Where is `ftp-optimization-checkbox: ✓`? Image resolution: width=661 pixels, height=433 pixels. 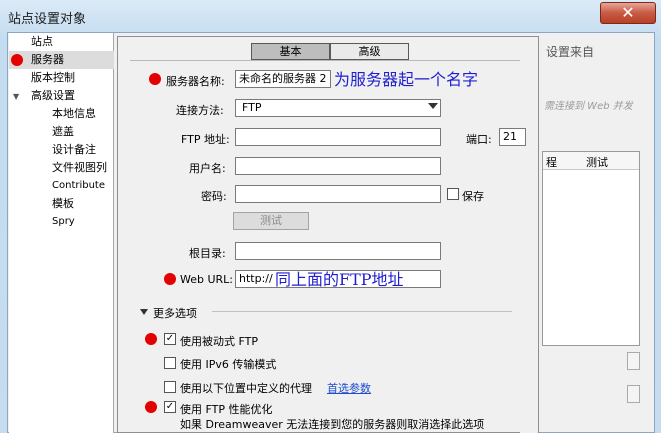
ftp-optimization-checkbox: ✓ is located at coordinates (170, 407).